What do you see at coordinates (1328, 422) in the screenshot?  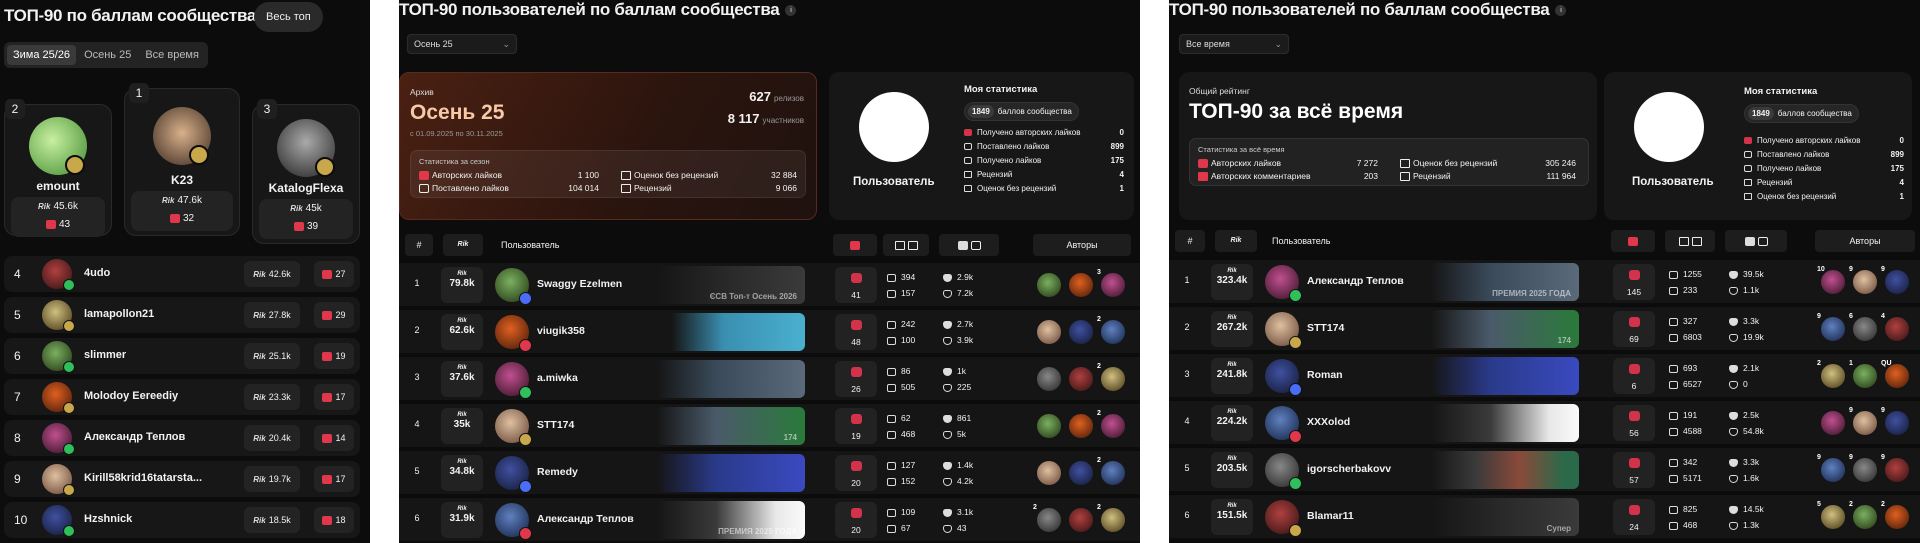 I see `row-name: XXXolod` at bounding box center [1328, 422].